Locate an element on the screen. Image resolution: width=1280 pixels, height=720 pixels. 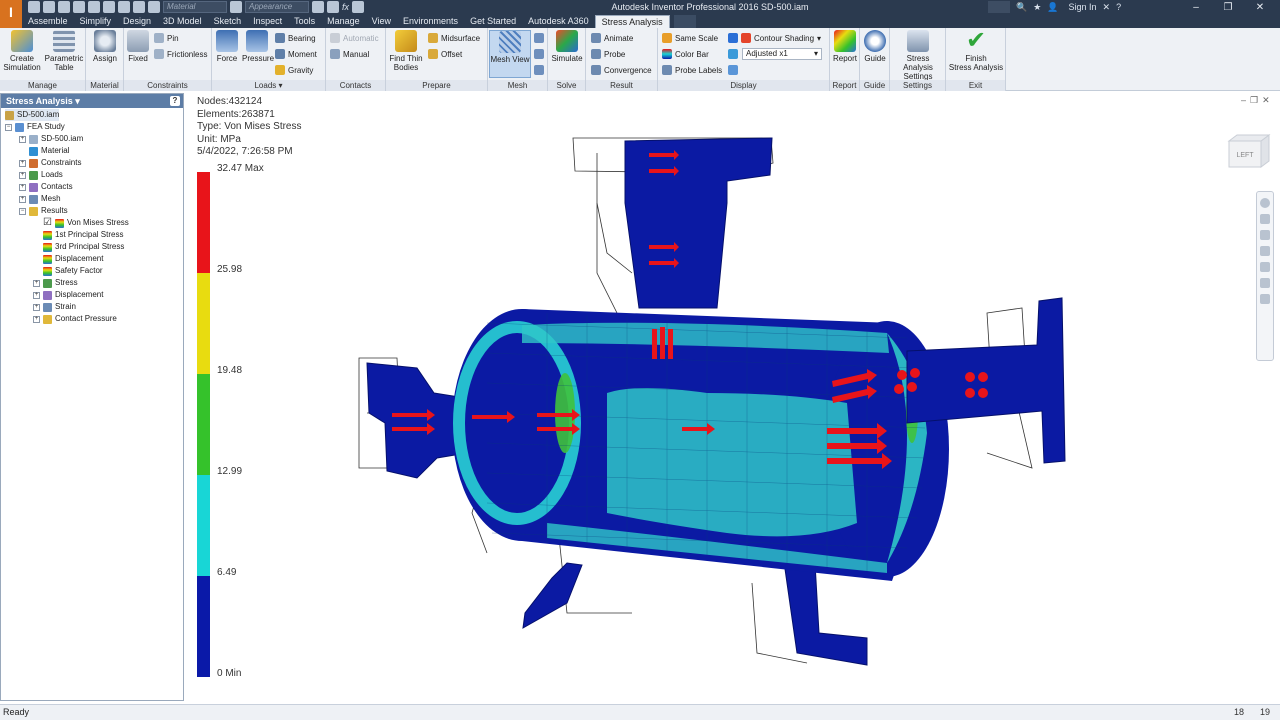
tab-sketch: Sketch is located at coordinates (228, 21).